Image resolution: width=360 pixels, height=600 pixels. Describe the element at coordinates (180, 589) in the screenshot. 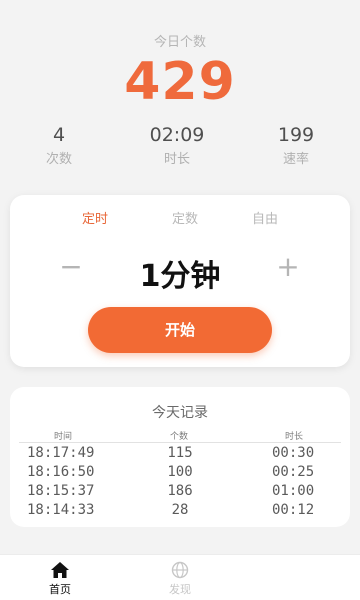

I see `tab-discover-label: 发现` at that location.